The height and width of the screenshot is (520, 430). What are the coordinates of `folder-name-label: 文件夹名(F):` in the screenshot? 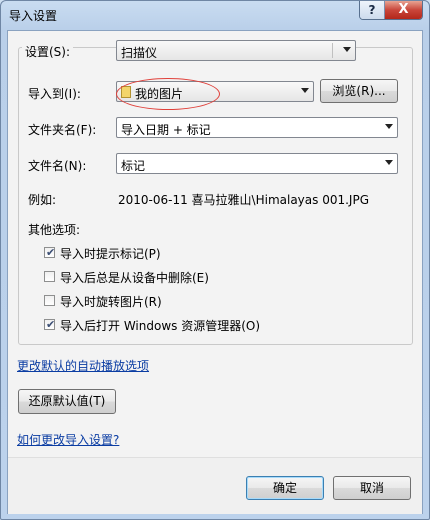 It's located at (62, 130).